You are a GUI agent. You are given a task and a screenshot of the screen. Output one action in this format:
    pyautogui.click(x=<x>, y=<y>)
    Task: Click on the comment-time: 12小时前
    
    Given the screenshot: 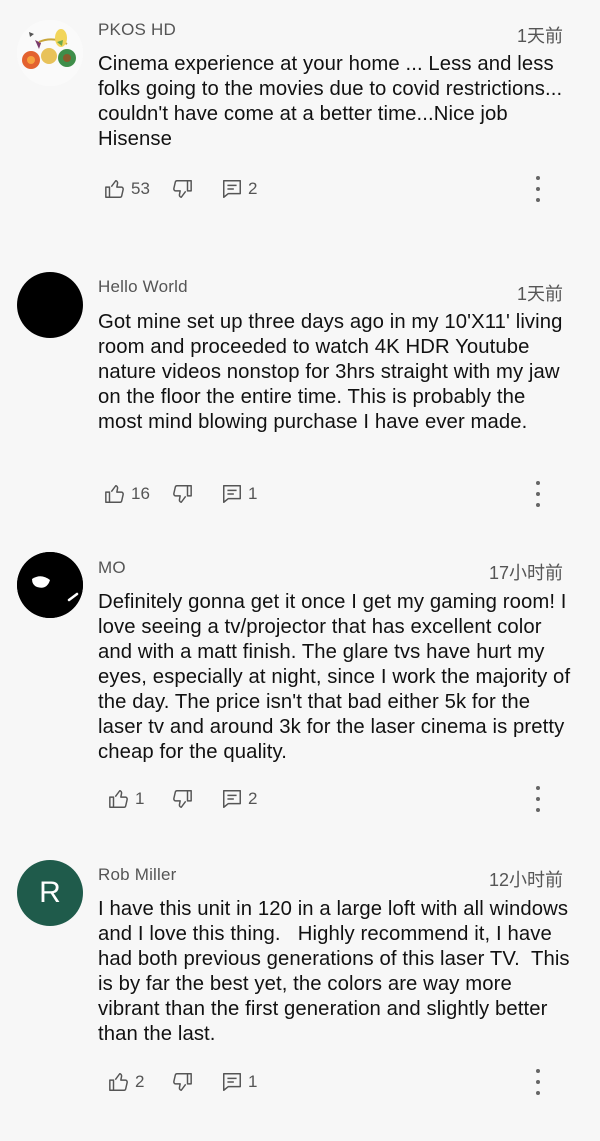 What is the action you would take?
    pyautogui.click(x=525, y=880)
    